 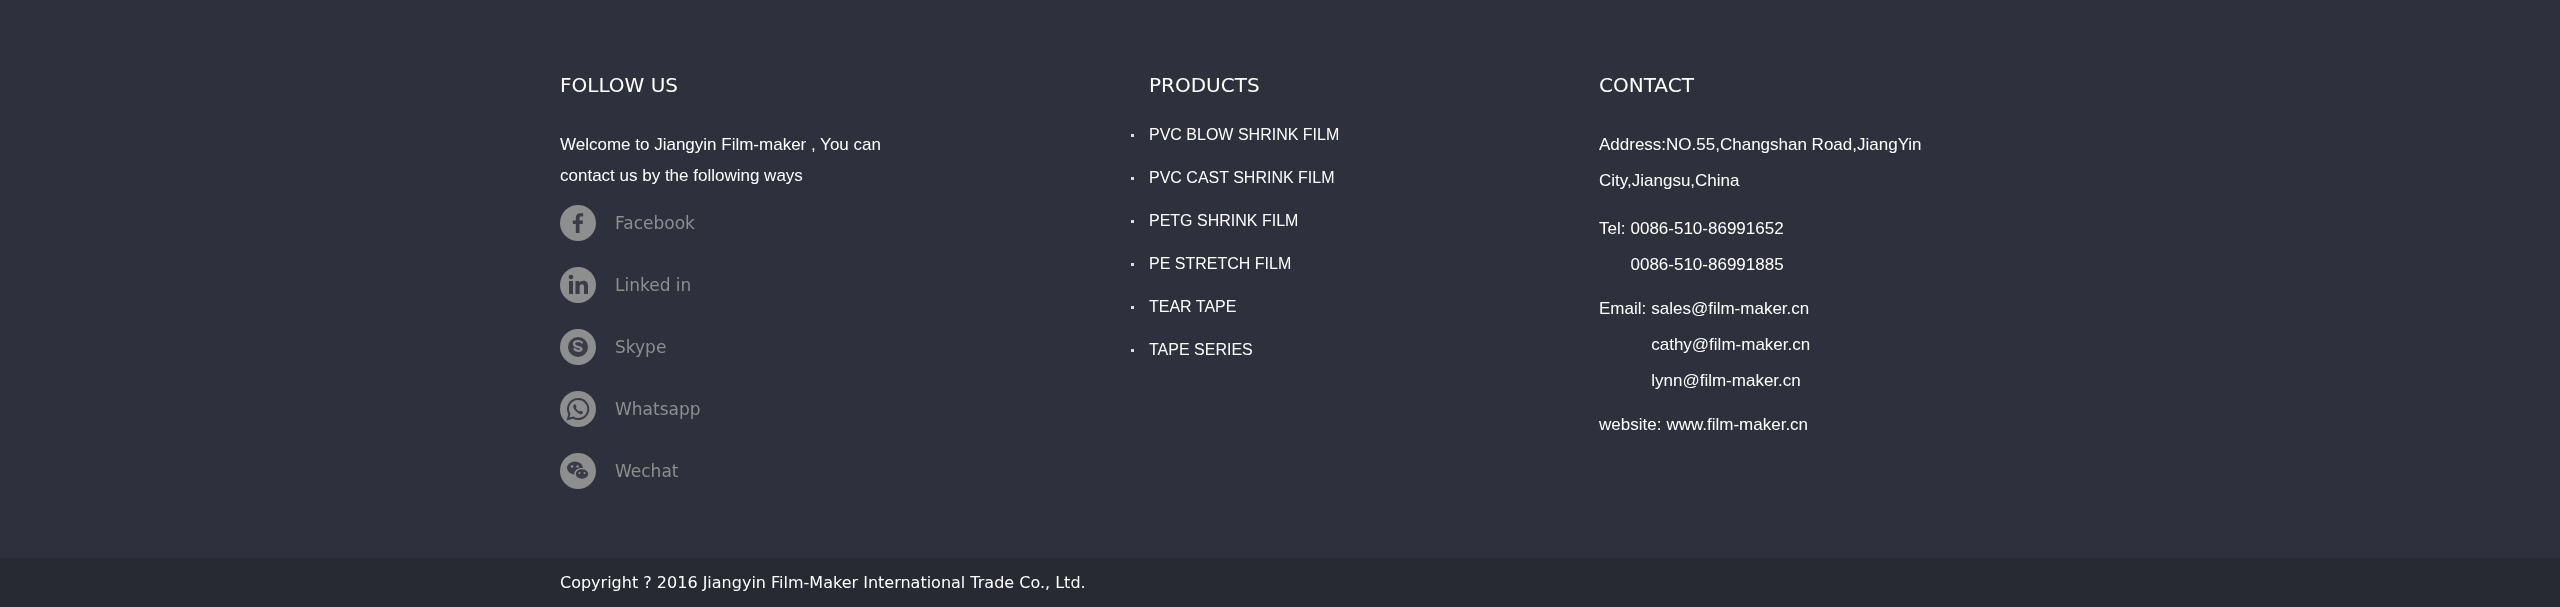 What do you see at coordinates (1630, 425) in the screenshot?
I see `contact-label: website:` at bounding box center [1630, 425].